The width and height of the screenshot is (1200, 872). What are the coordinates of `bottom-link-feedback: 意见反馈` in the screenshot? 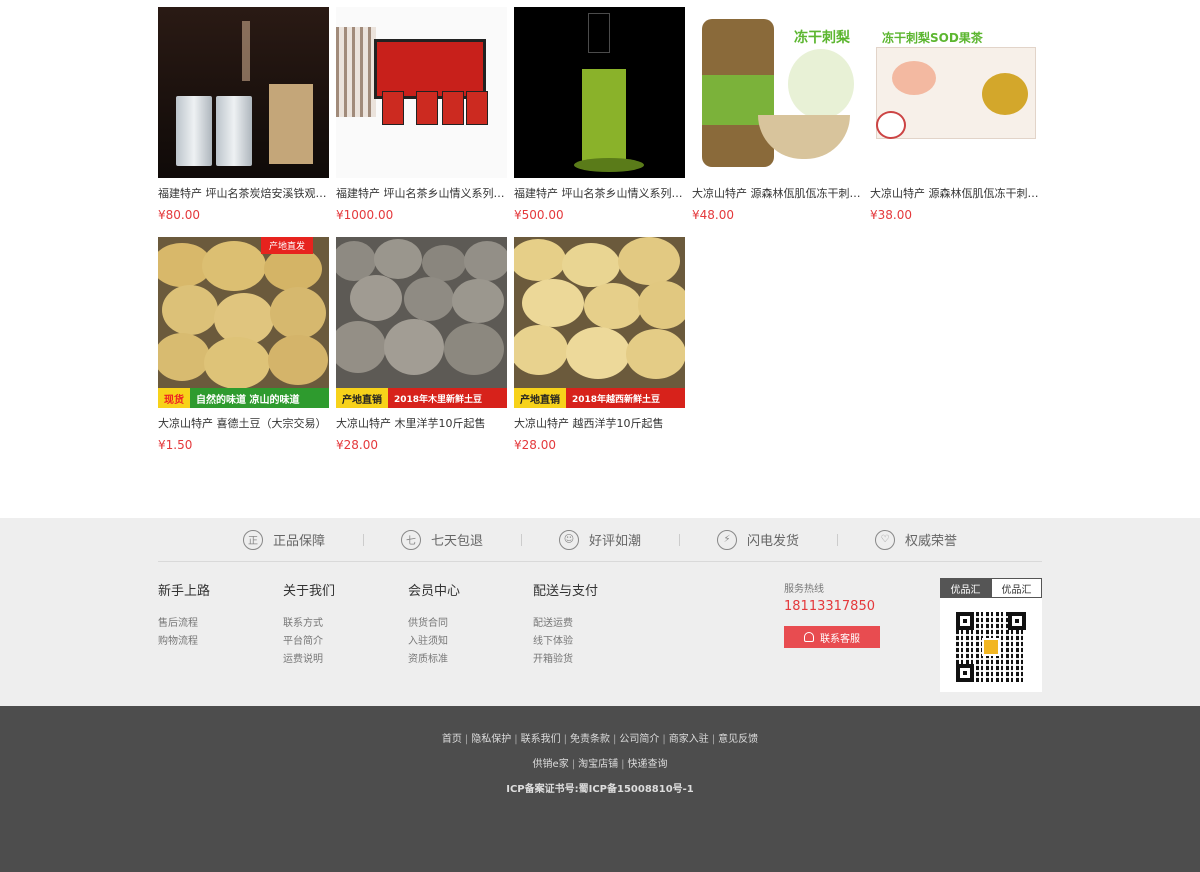 It's located at (738, 739).